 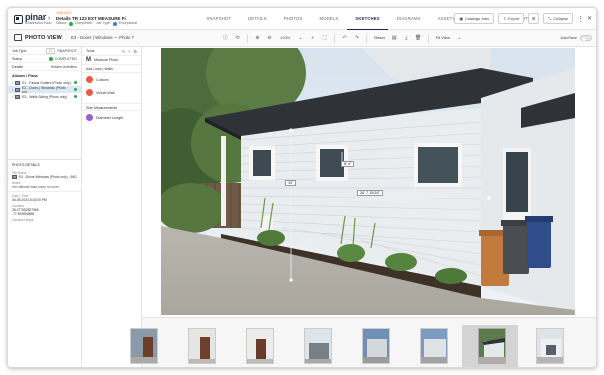 I want to click on job-type-value: ☐ SNAPSHOT, so click(x=61, y=50).